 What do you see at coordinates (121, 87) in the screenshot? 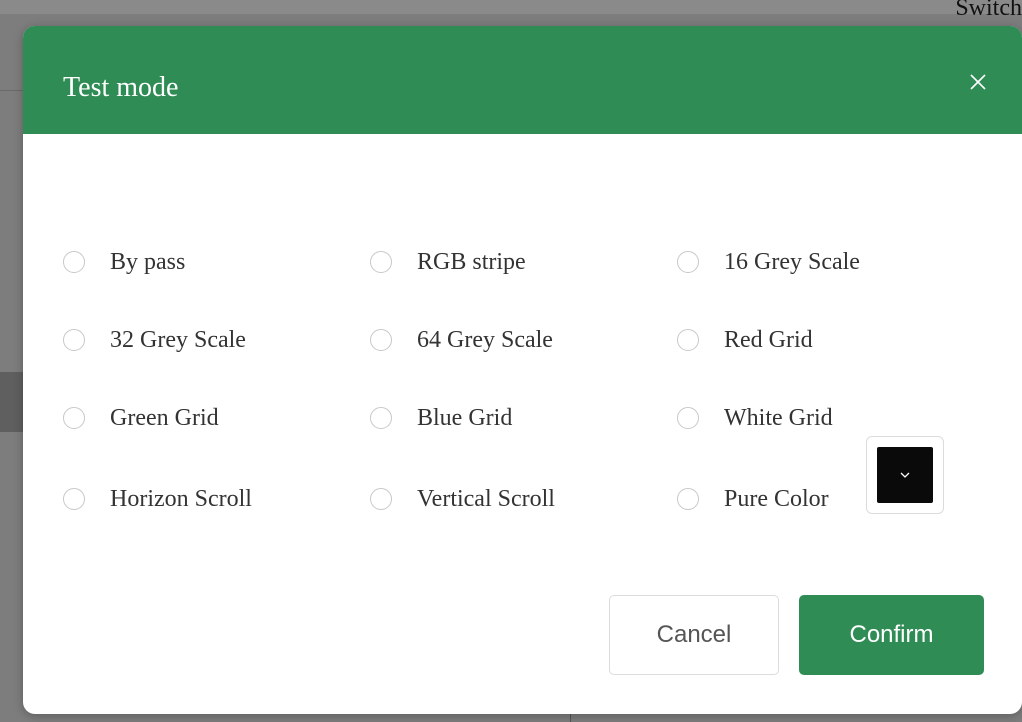
I see `dialog-title: Test mode` at bounding box center [121, 87].